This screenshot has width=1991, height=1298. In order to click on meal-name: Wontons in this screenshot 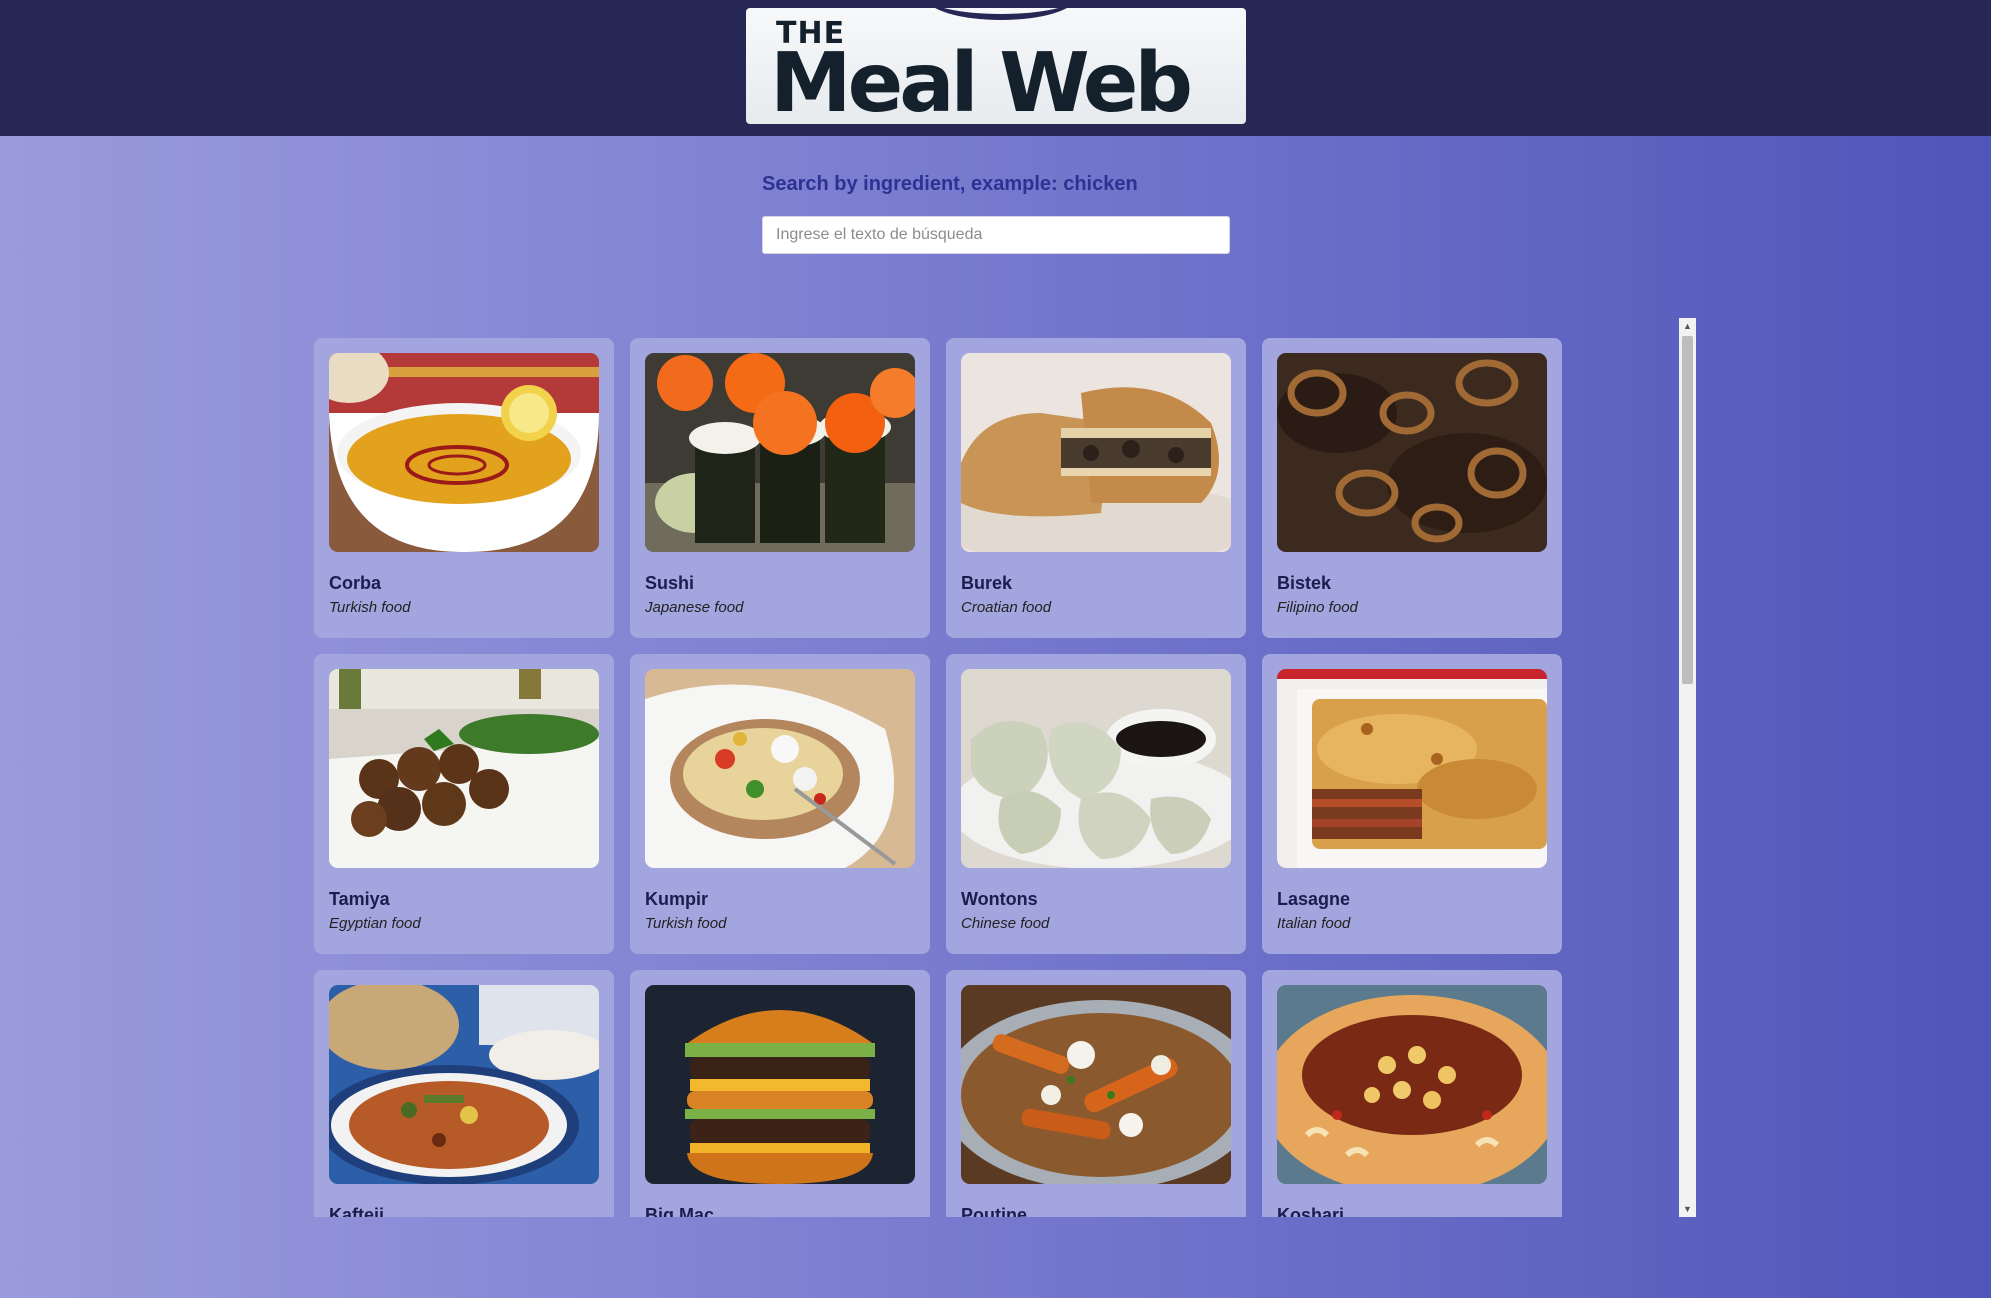, I will do `click(999, 899)`.